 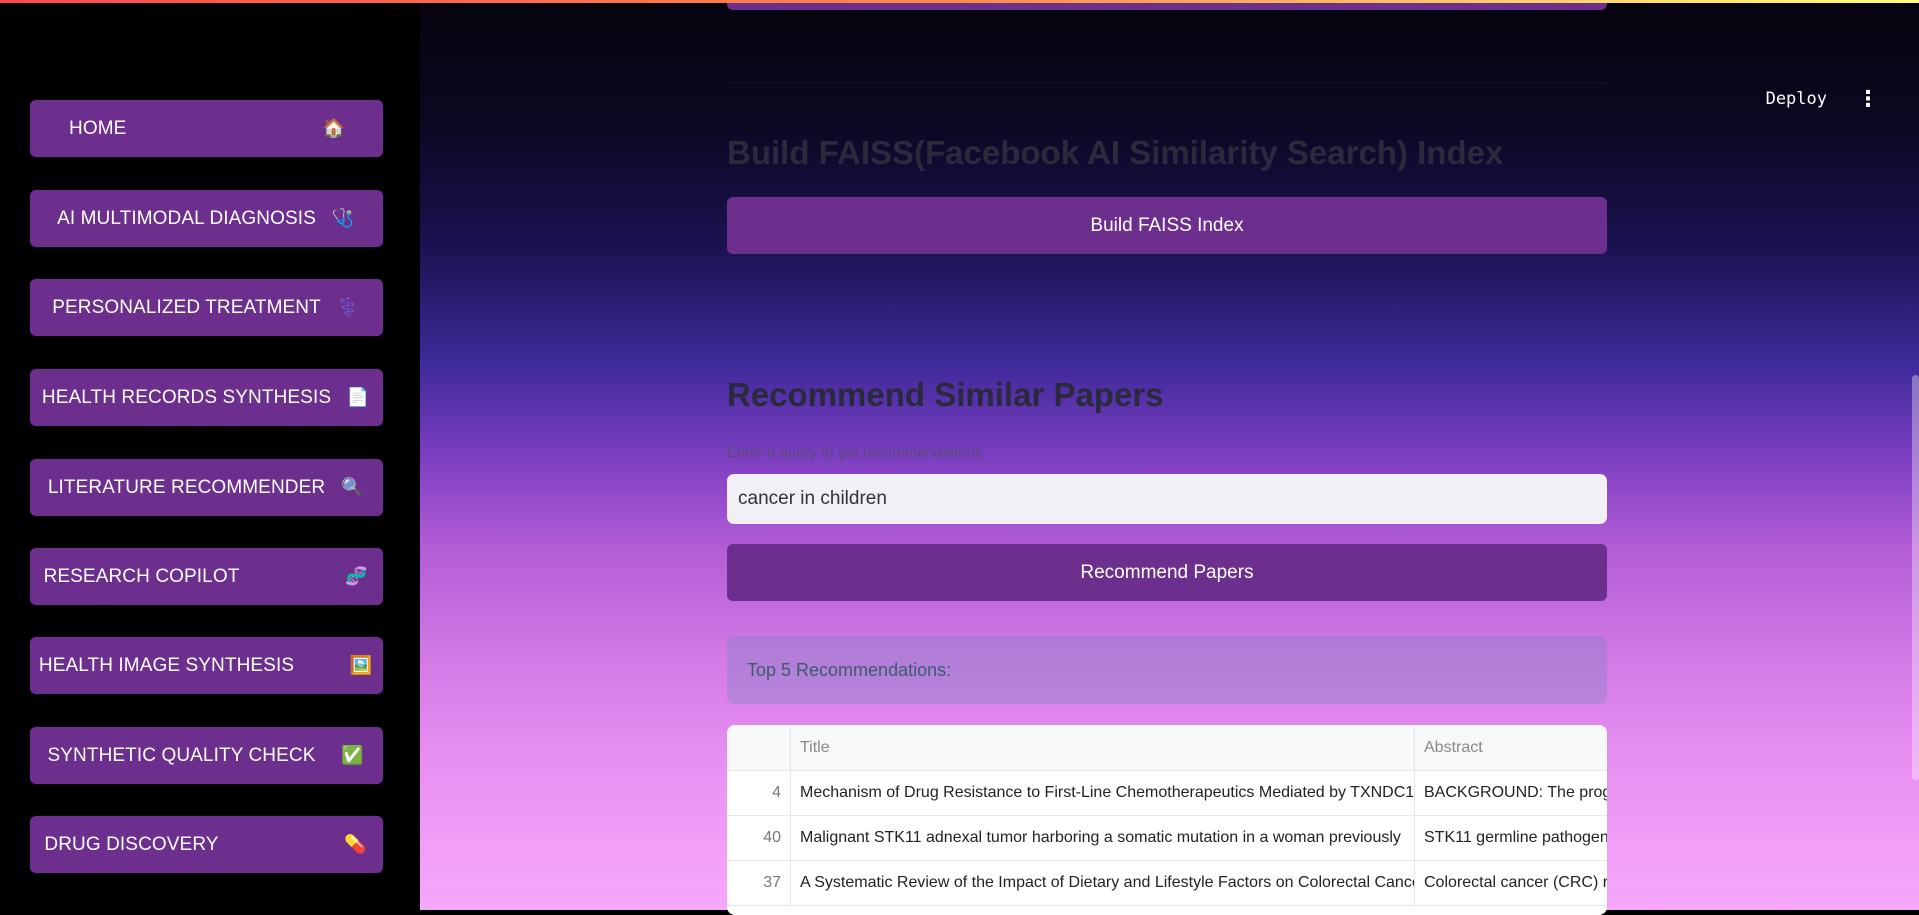 I want to click on row-index: 4, so click(x=759, y=793).